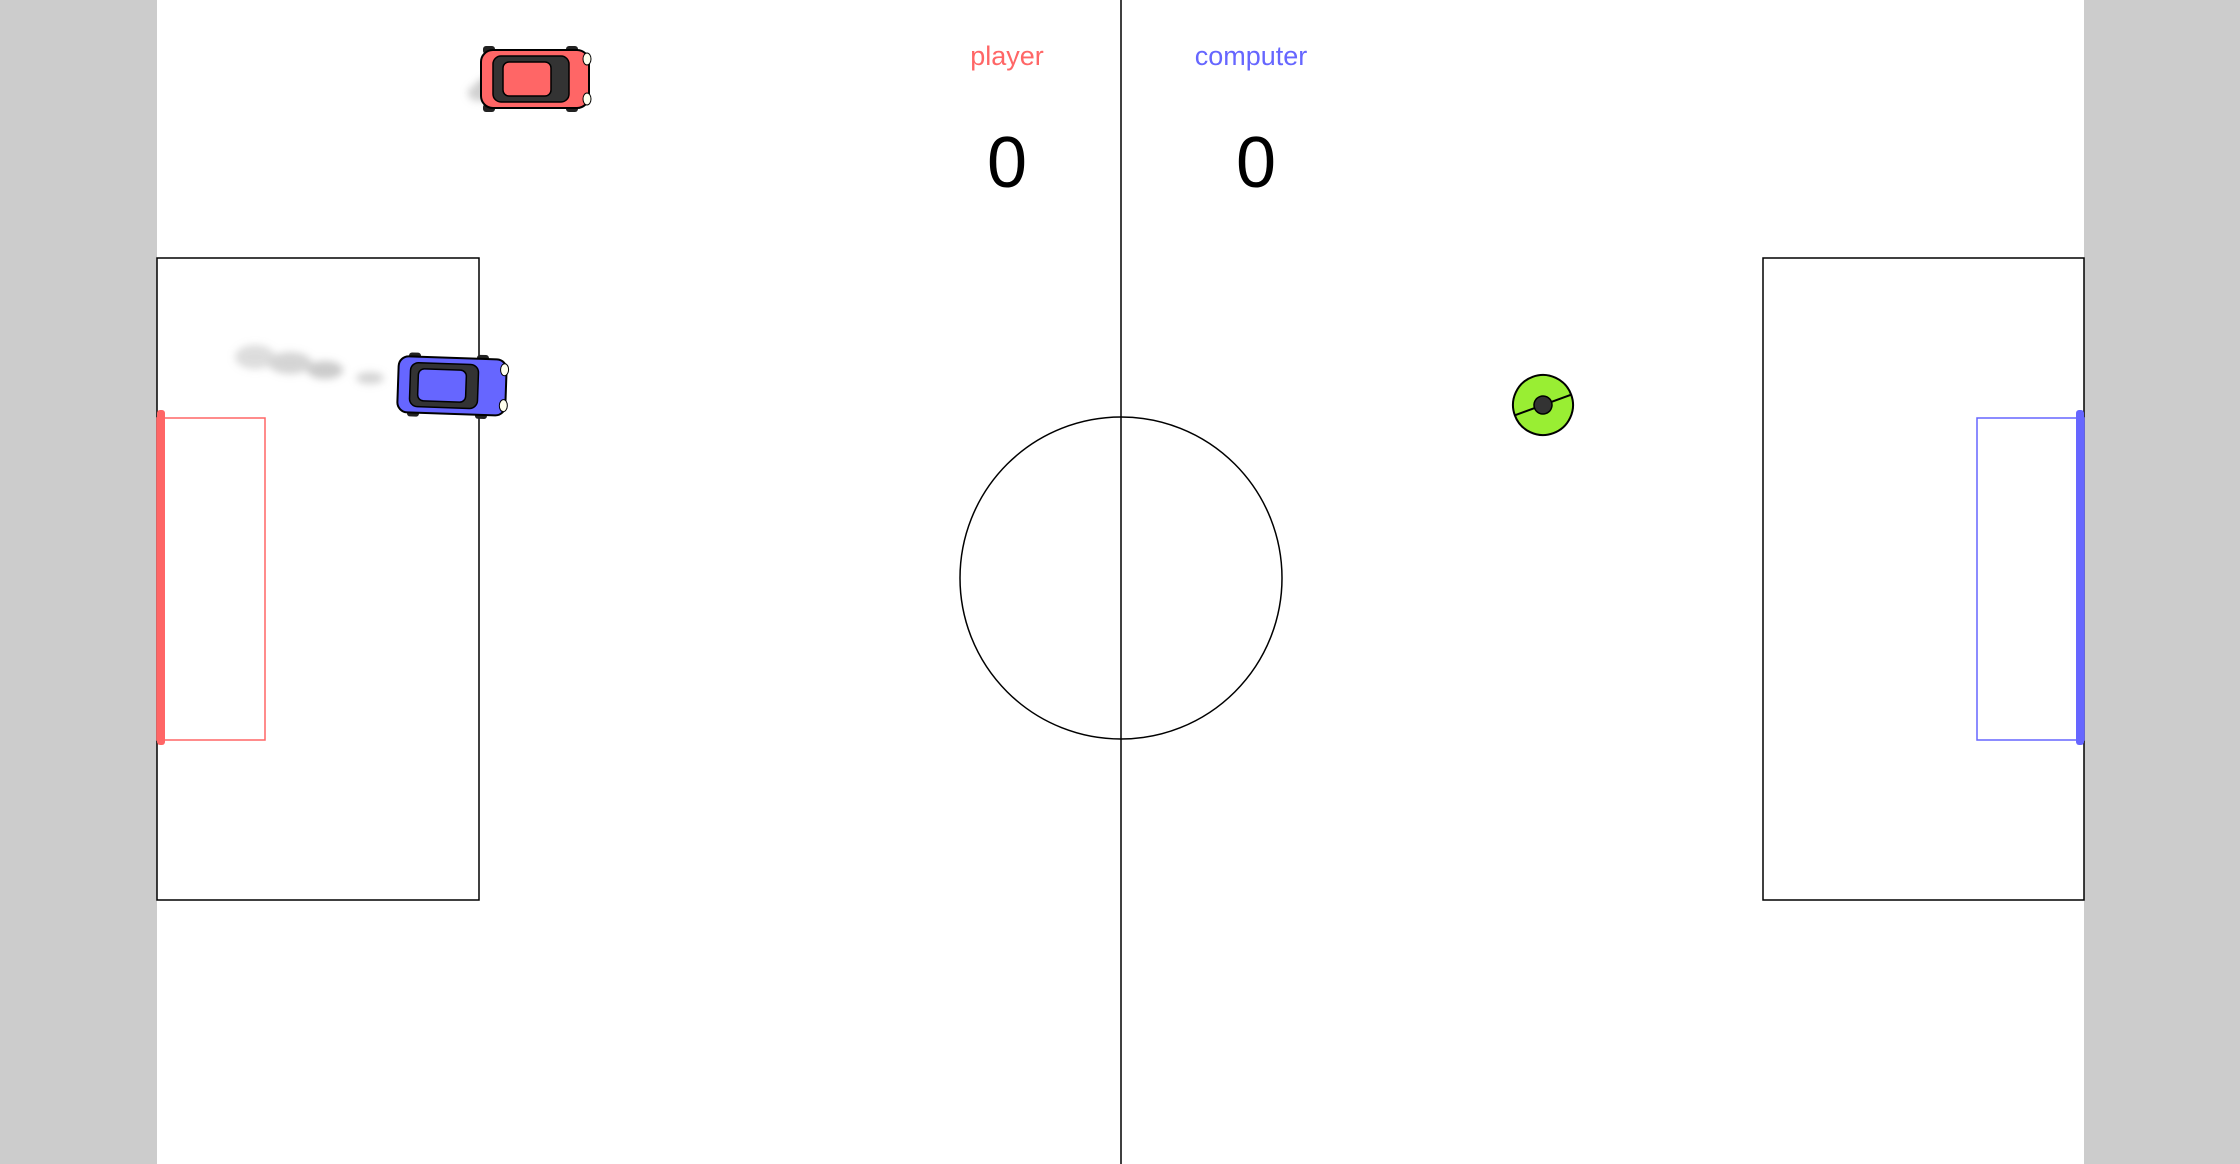  What do you see at coordinates (1007, 56) in the screenshot?
I see `player-label: player` at bounding box center [1007, 56].